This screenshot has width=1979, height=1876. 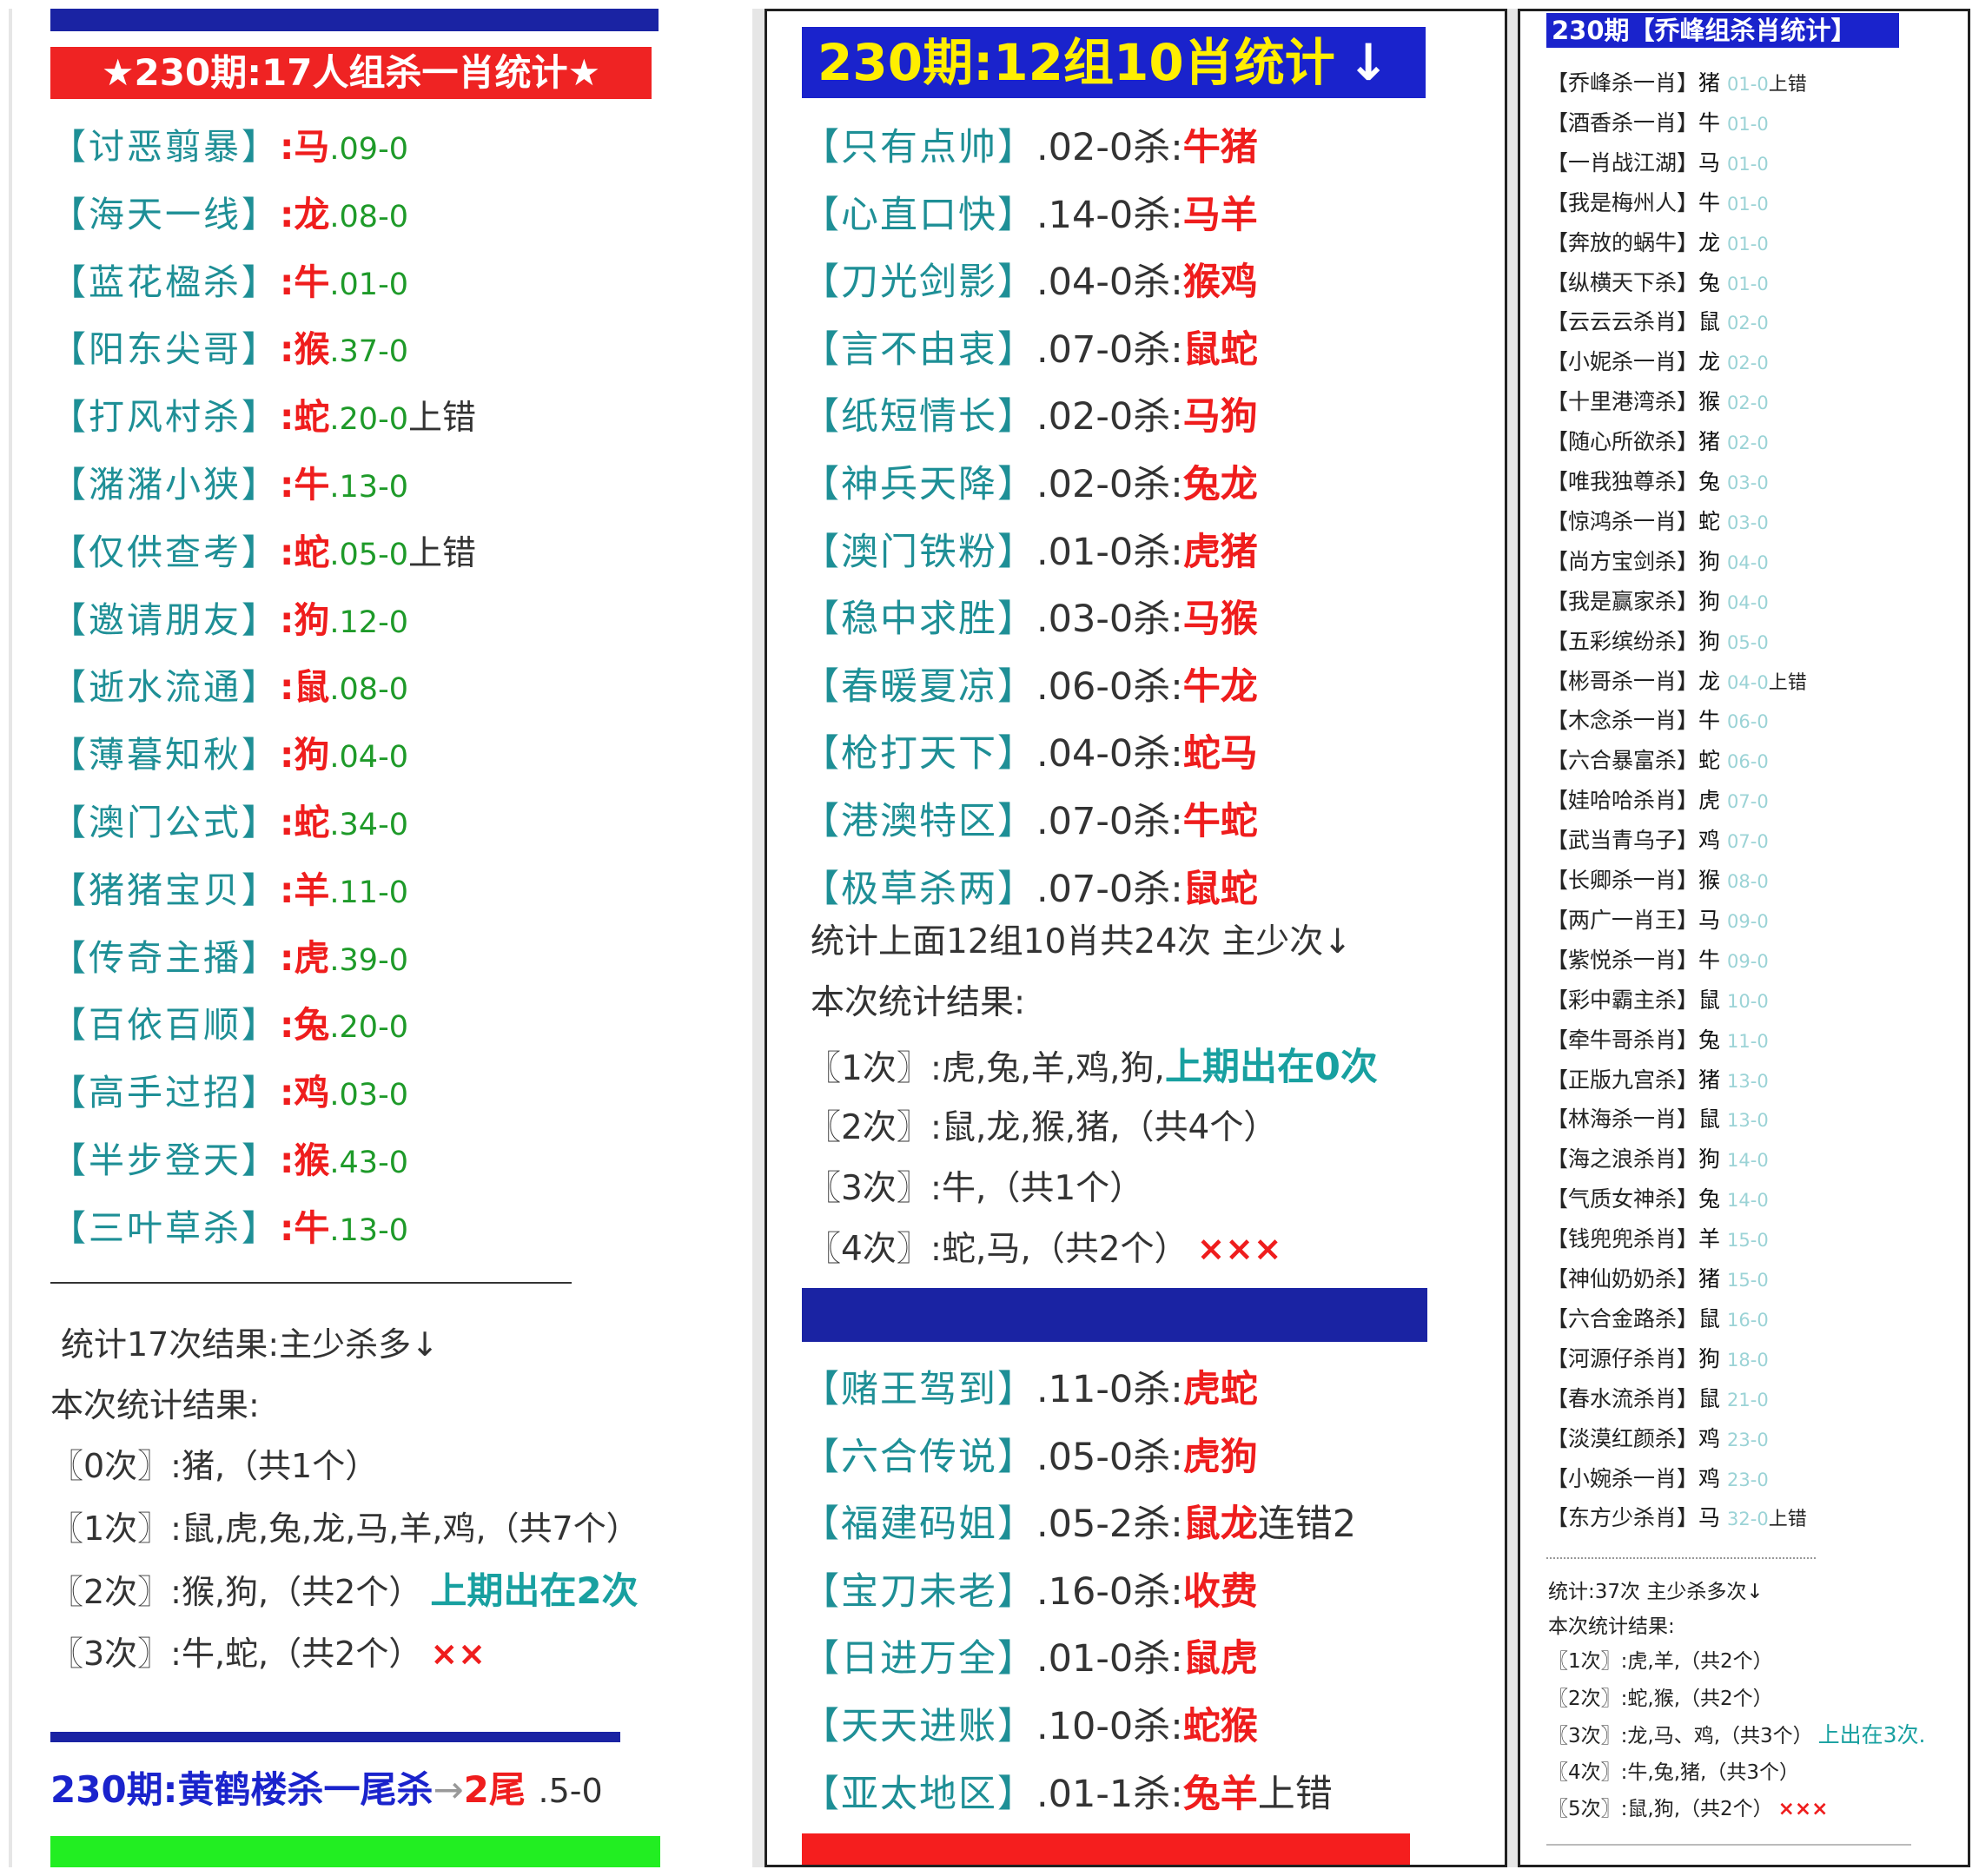 I want to click on row-name: 【刀光剑影】, so click(x=919, y=283).